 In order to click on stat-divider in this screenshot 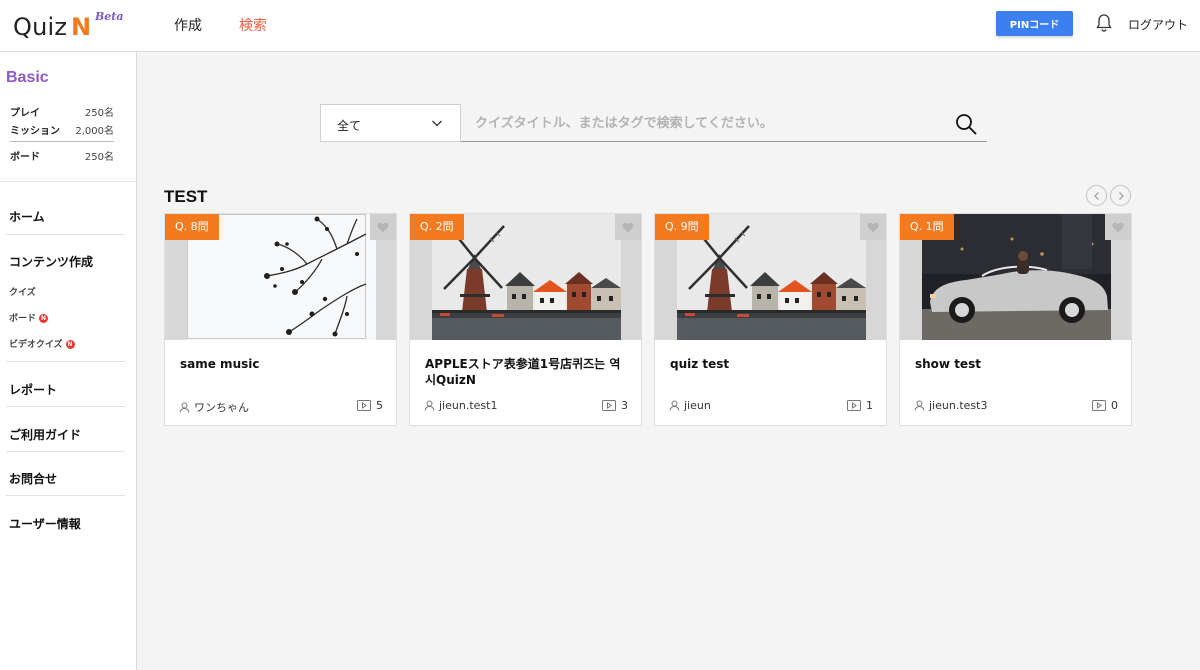, I will do `click(62, 141)`.